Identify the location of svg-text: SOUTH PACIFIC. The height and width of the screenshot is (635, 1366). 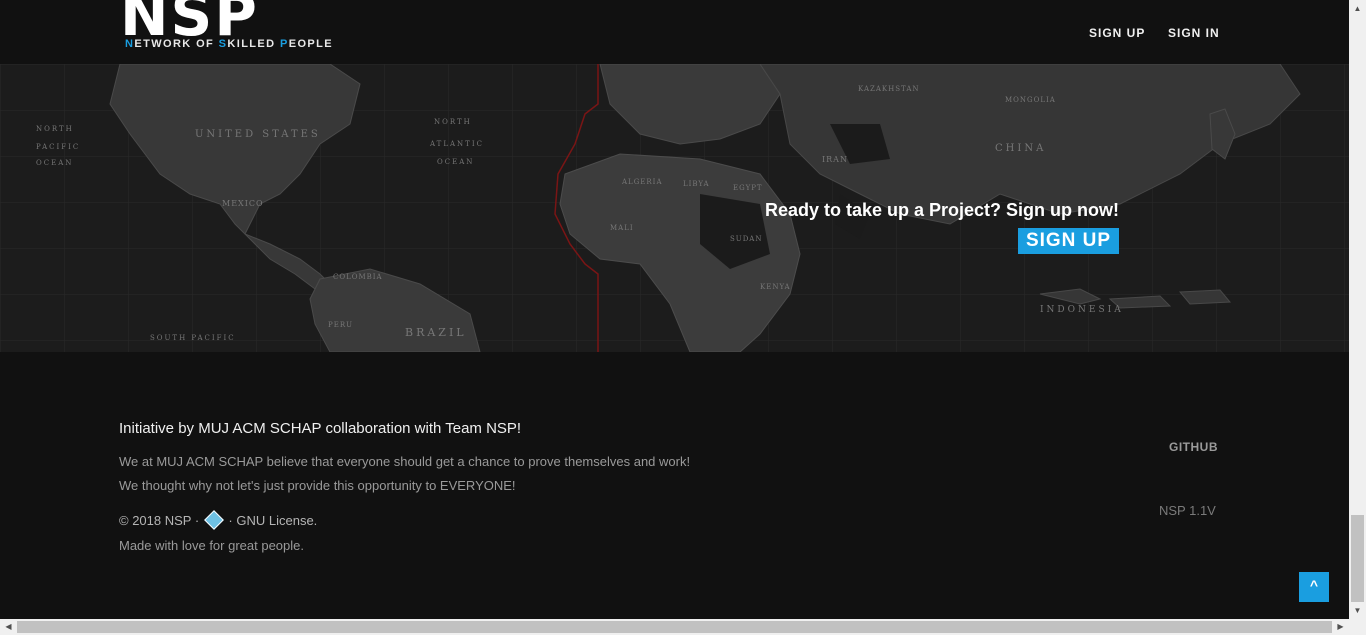
(193, 338).